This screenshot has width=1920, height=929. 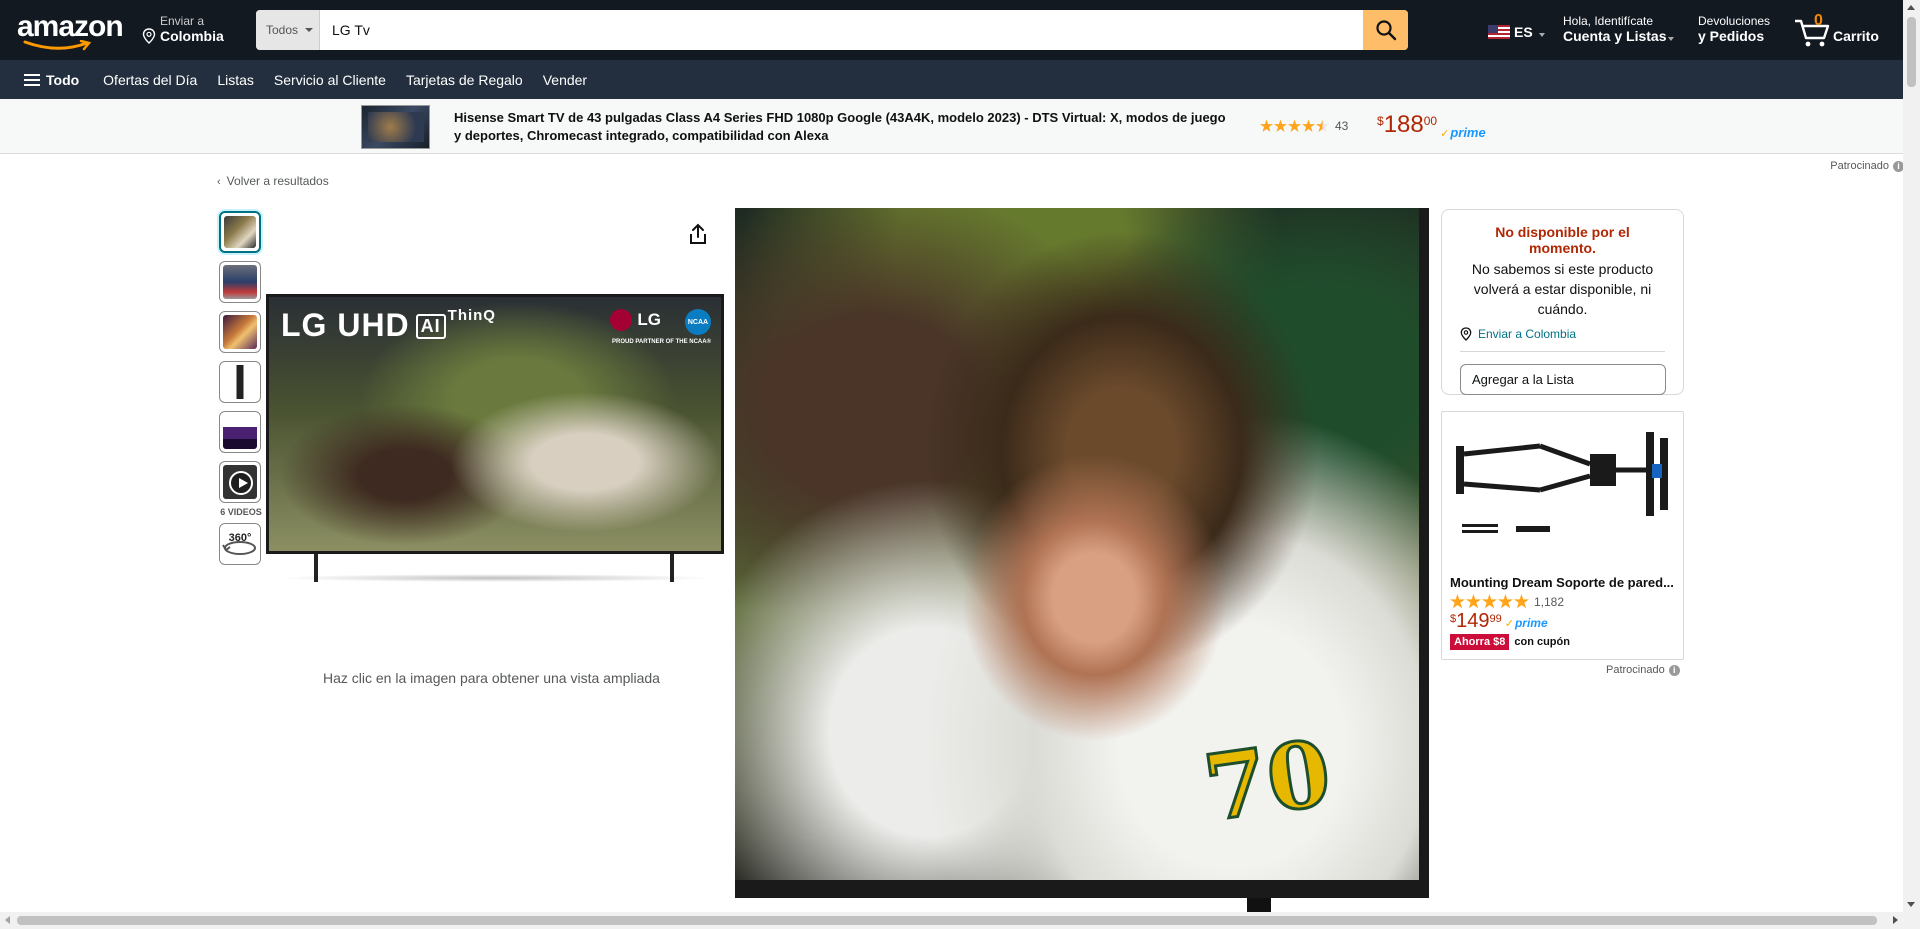 I want to click on sponsored-product-thumbnail, so click(x=395, y=127).